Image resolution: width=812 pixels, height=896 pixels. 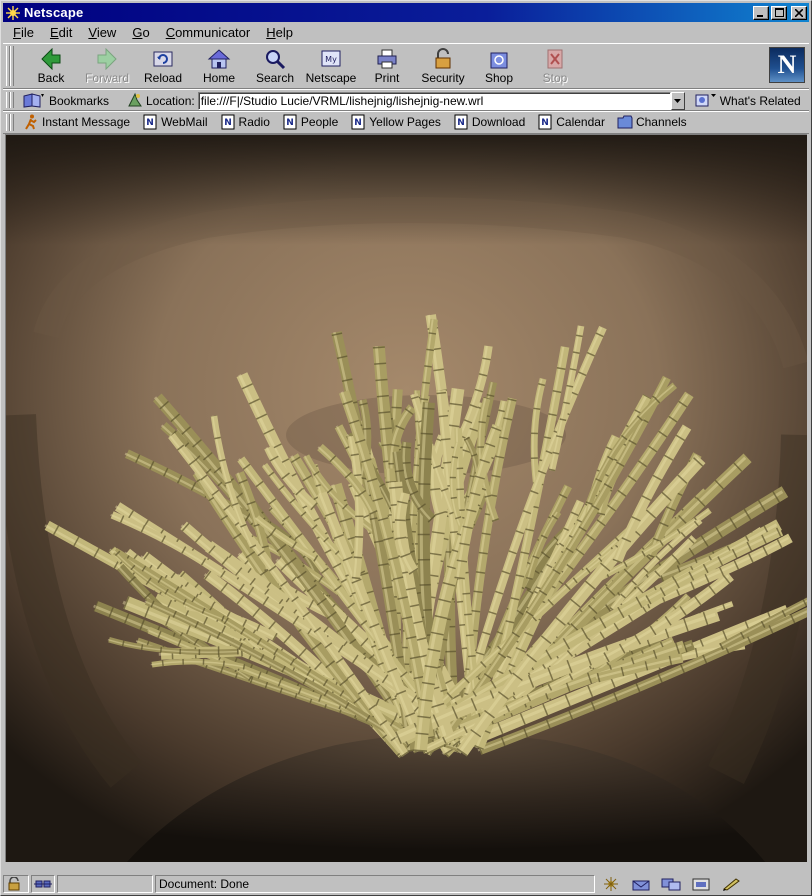 I want to click on menu-go: Go, so click(x=140, y=32).